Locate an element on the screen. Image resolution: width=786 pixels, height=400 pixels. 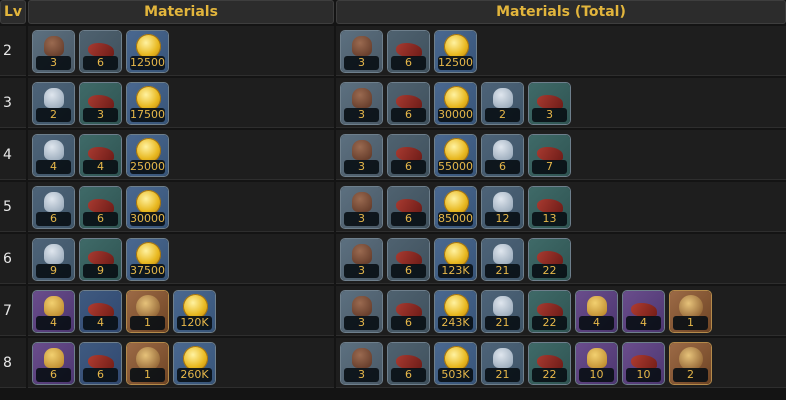
materials-cell: 4 4 25000 is located at coordinates (181, 155).